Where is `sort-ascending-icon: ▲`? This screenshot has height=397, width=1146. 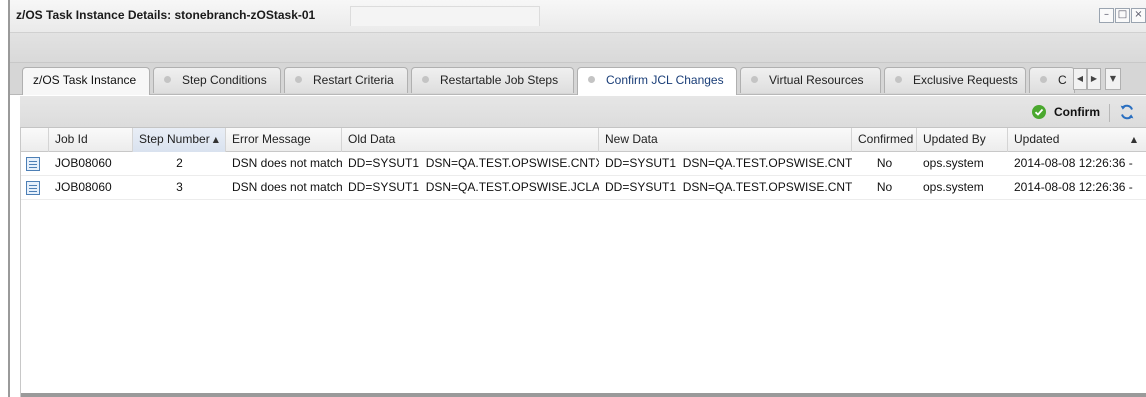
sort-ascending-icon: ▲ is located at coordinates (215, 139).